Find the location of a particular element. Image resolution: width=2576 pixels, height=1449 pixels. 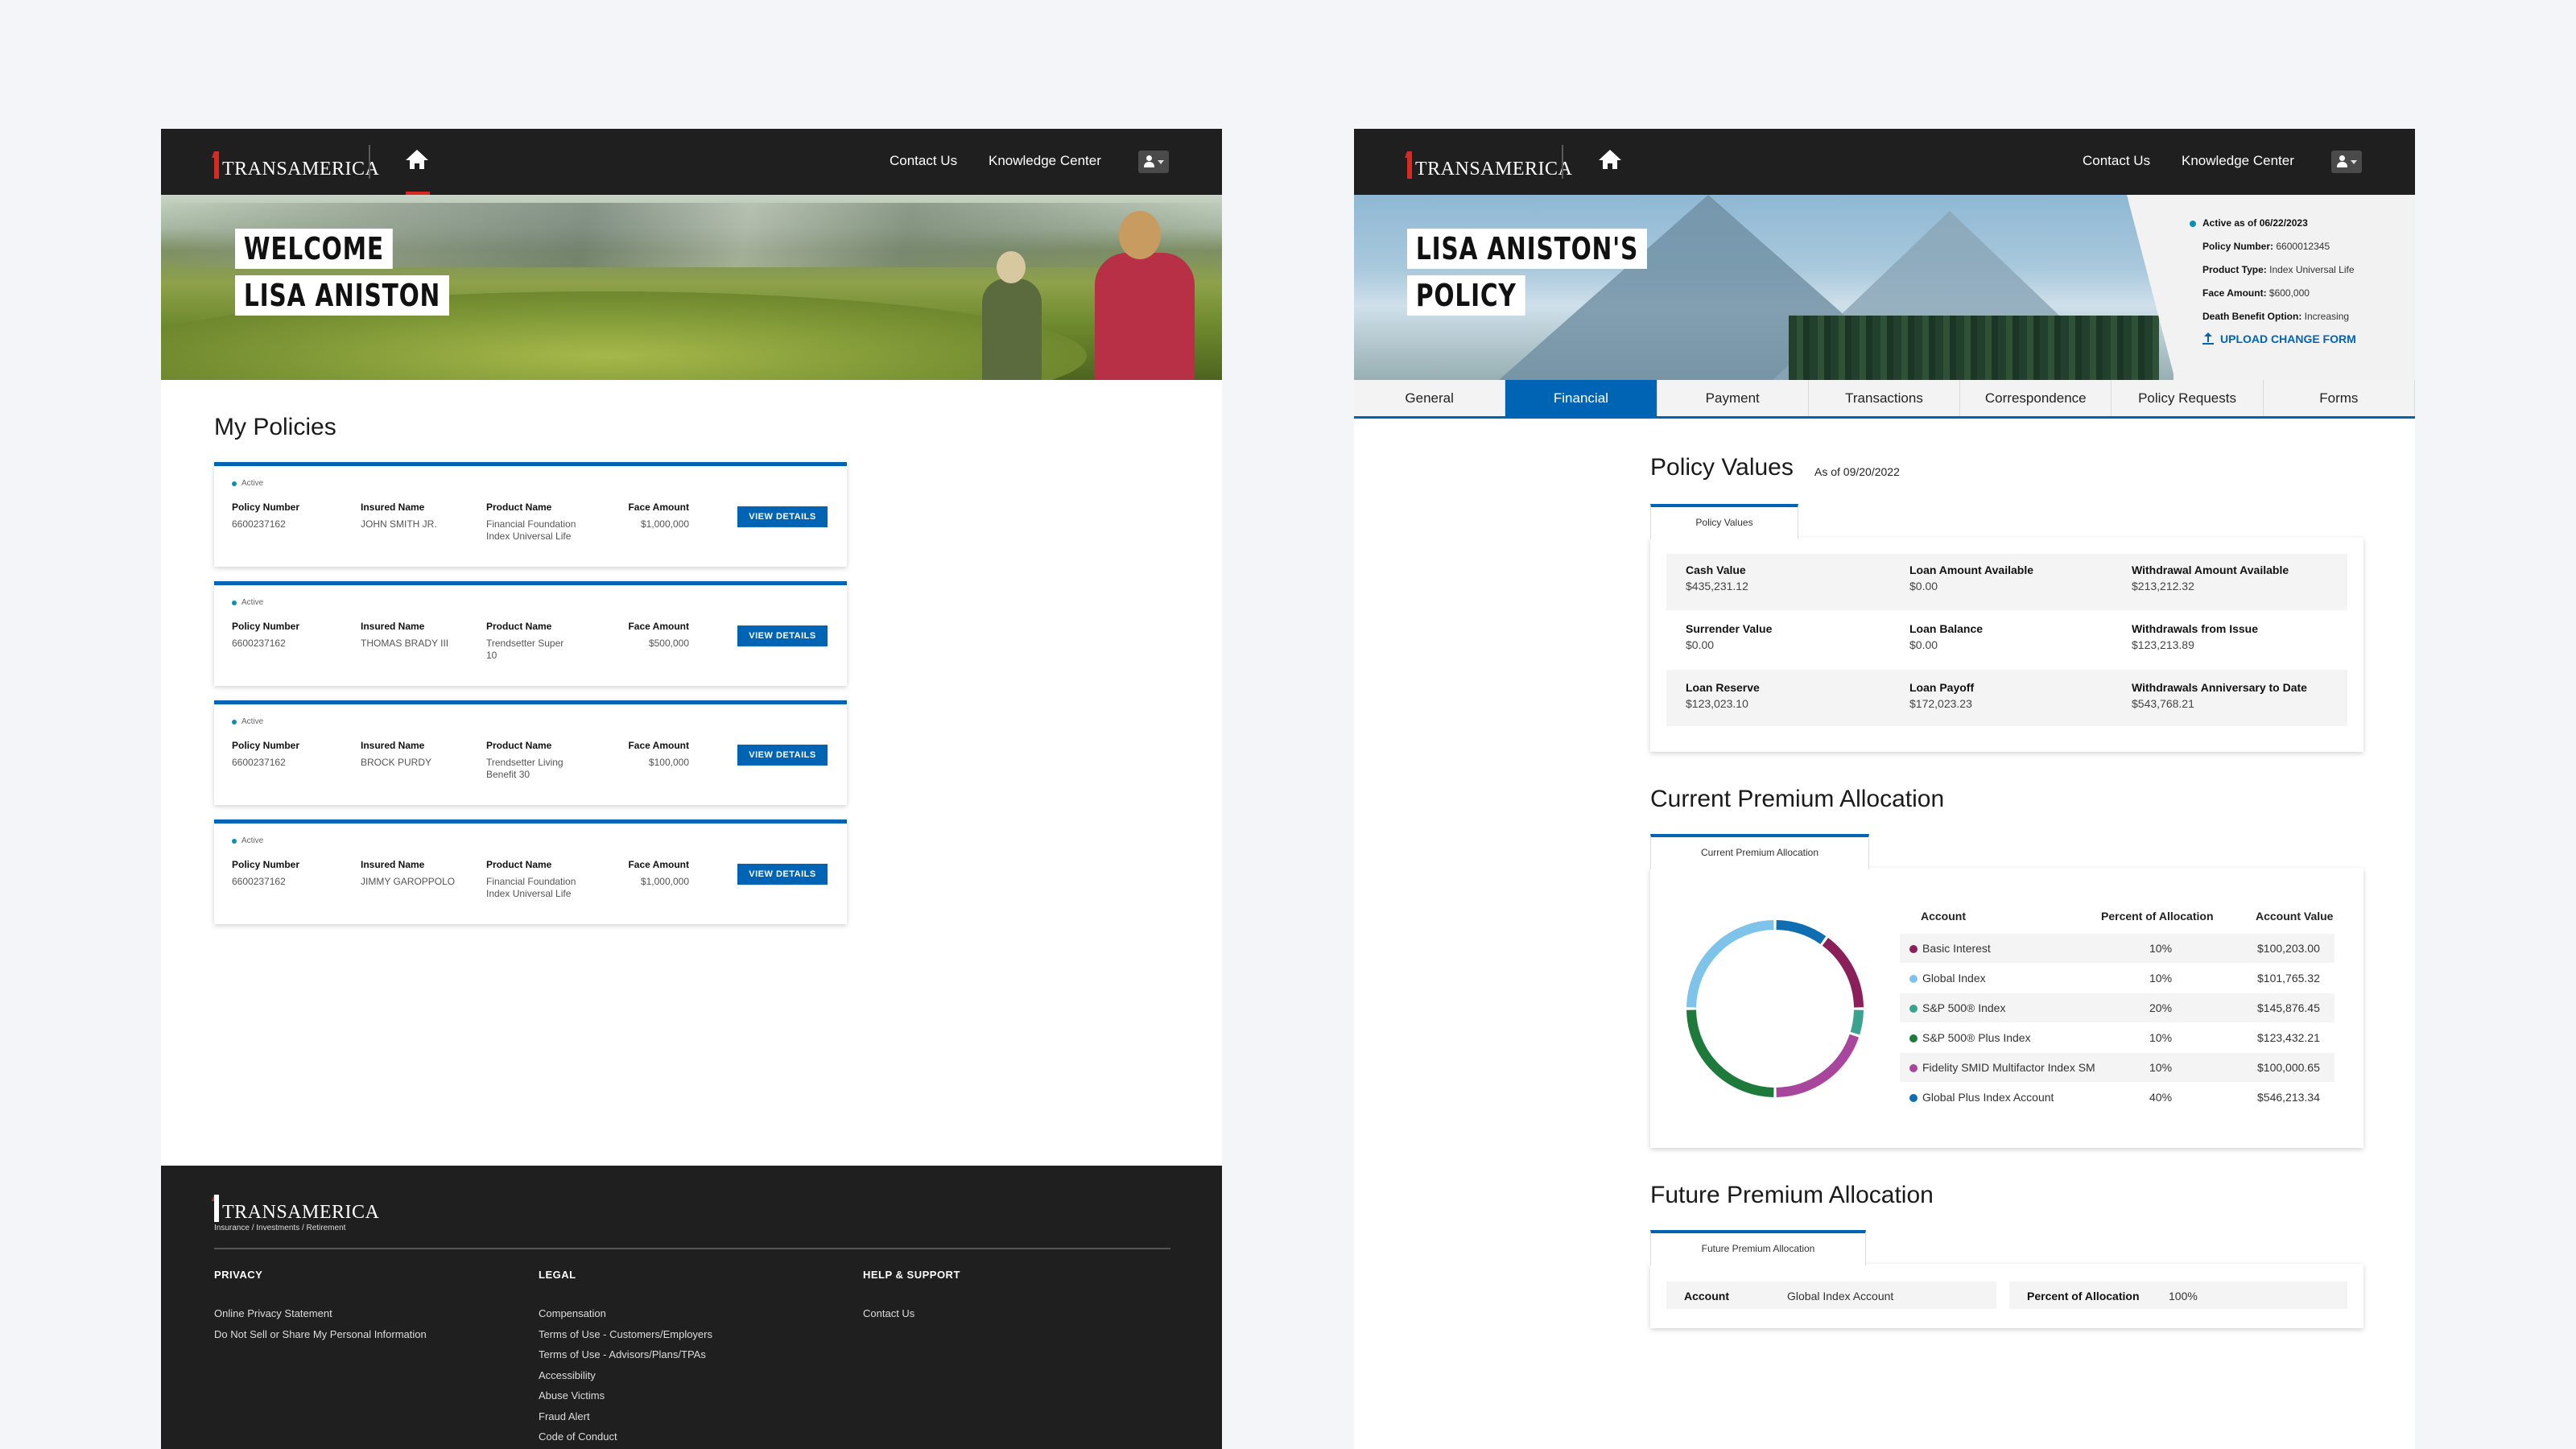

allocation-percent: 10% is located at coordinates (2161, 1067).